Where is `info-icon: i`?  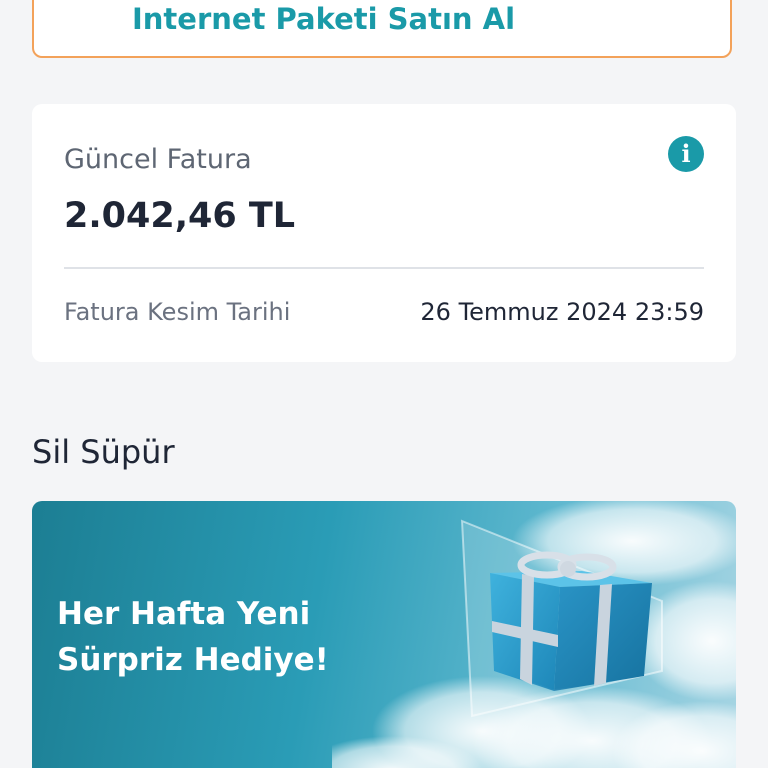
info-icon: i is located at coordinates (686, 154).